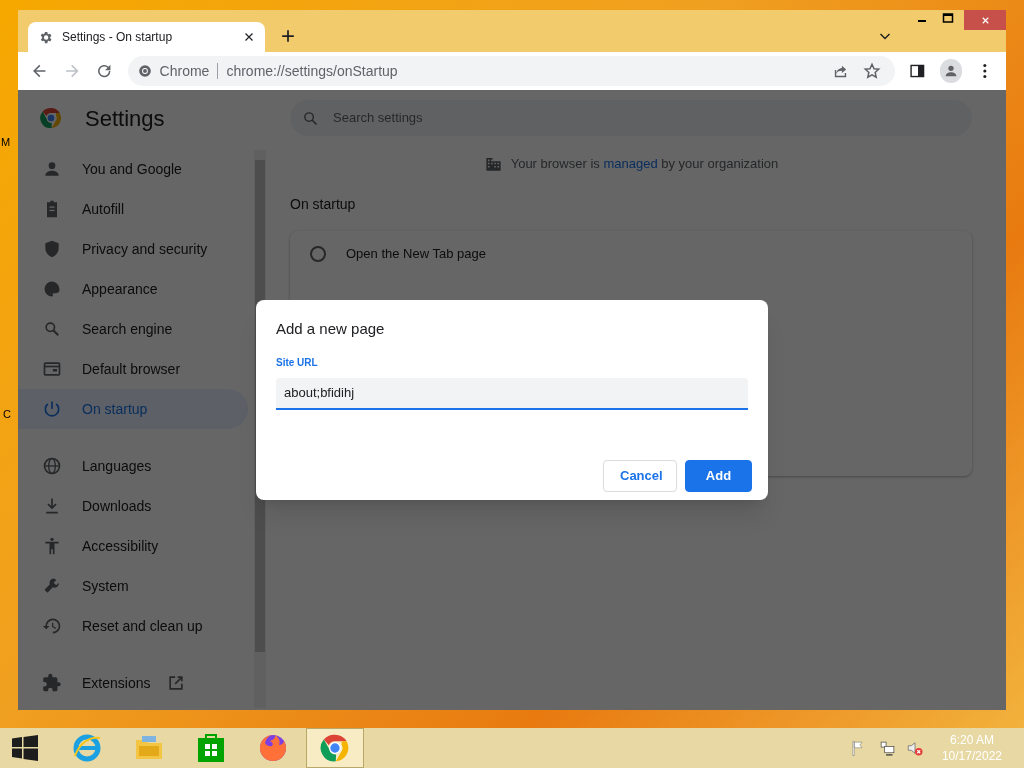 This screenshot has width=1024, height=768. What do you see at coordinates (631, 118) in the screenshot?
I see `search-field: Search settings` at bounding box center [631, 118].